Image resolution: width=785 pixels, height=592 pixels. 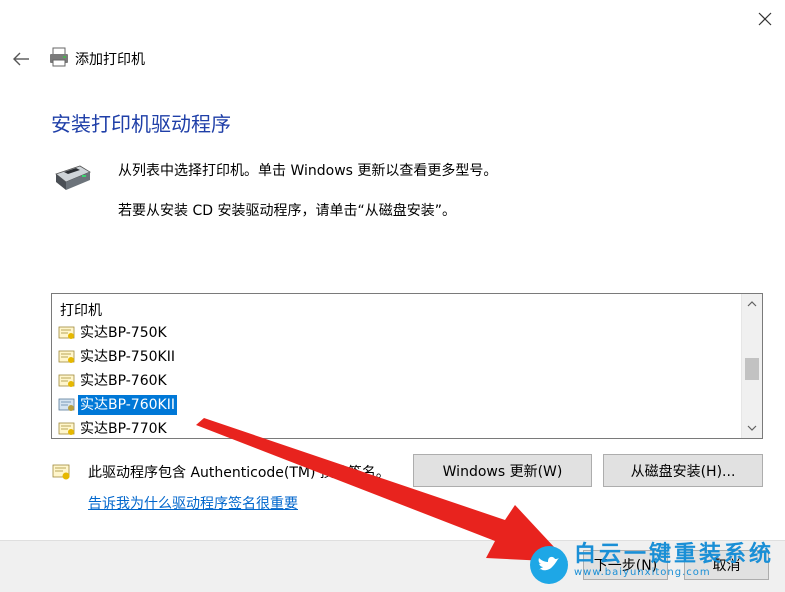 I want to click on list-item: 实达BP-750KII, so click(x=117, y=357).